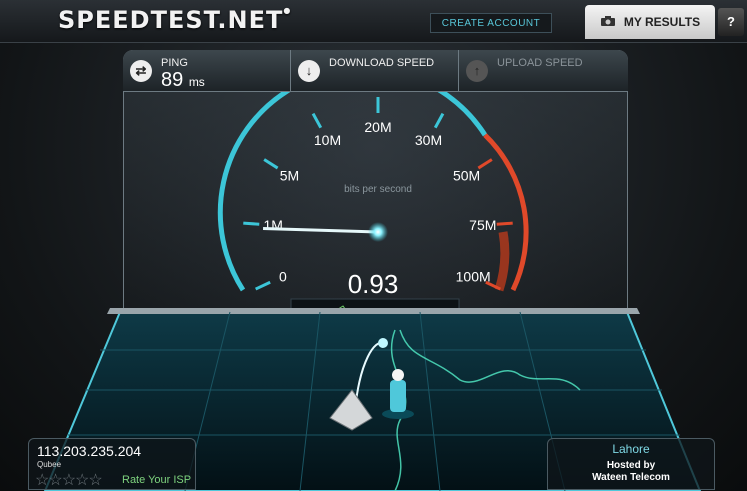 The image size is (747, 491). I want to click on tab-download: ↓ DOWNLOAD SPEED, so click(375, 71).